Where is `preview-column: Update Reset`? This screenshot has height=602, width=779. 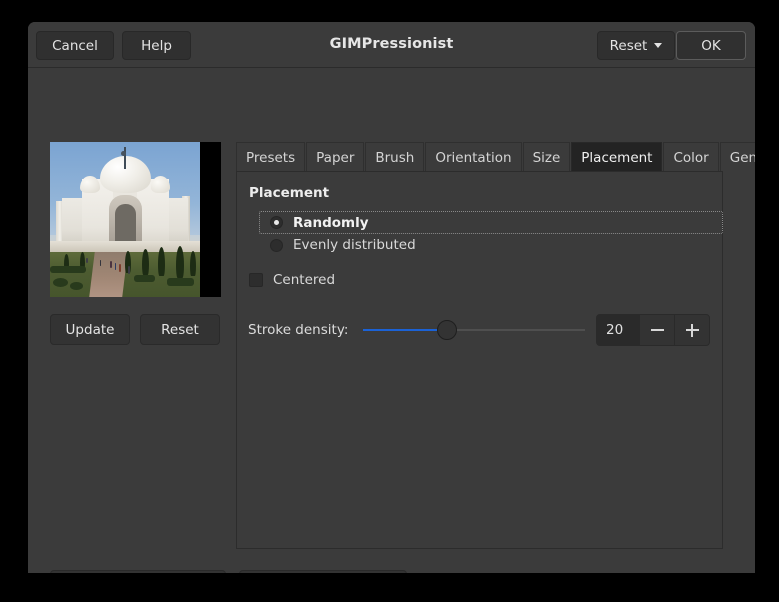 preview-column: Update Reset is located at coordinates (135, 243).